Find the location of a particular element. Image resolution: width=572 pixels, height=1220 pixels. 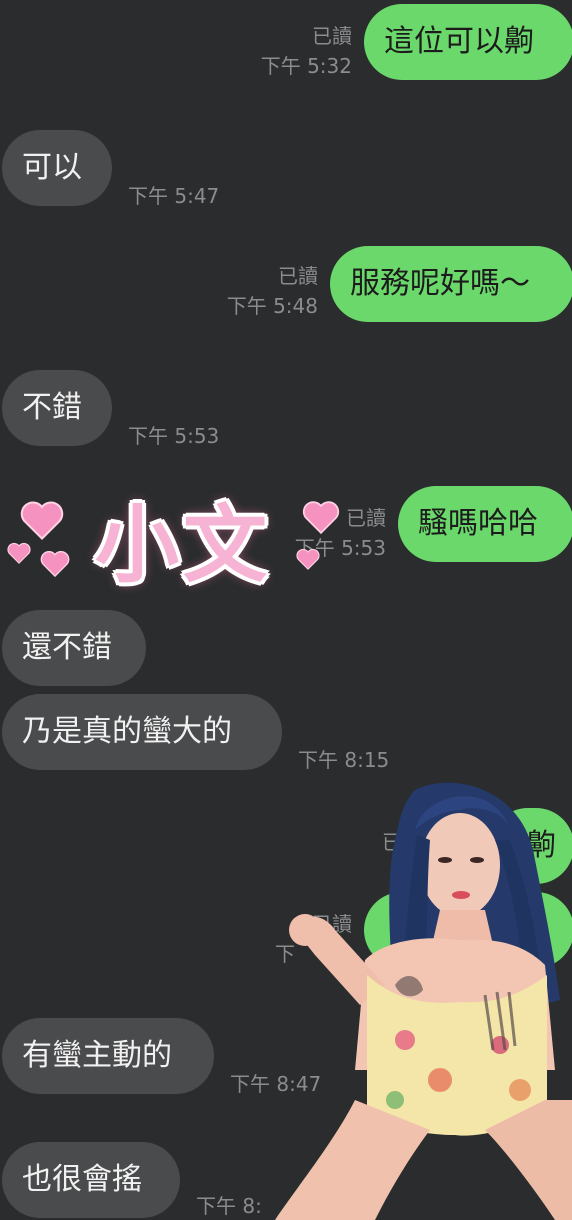

incoming-message-bubble: 也很會搖 is located at coordinates (91, 1180).